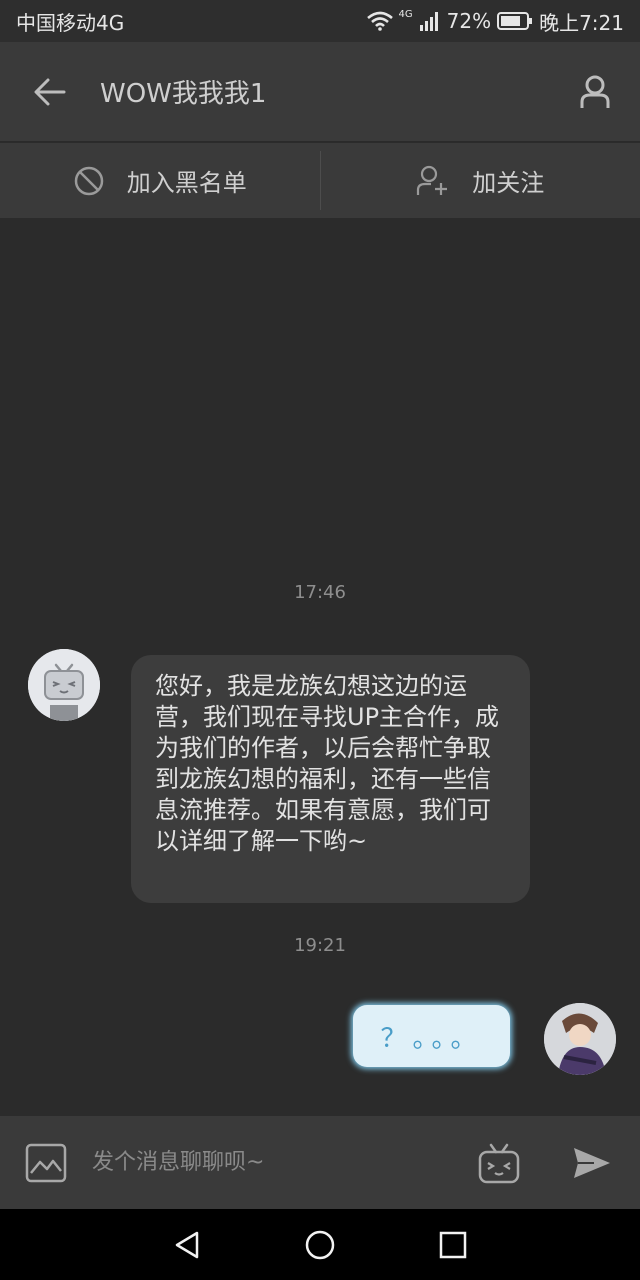 This screenshot has height=1280, width=640. What do you see at coordinates (273, 1162) in the screenshot?
I see `message-input` at bounding box center [273, 1162].